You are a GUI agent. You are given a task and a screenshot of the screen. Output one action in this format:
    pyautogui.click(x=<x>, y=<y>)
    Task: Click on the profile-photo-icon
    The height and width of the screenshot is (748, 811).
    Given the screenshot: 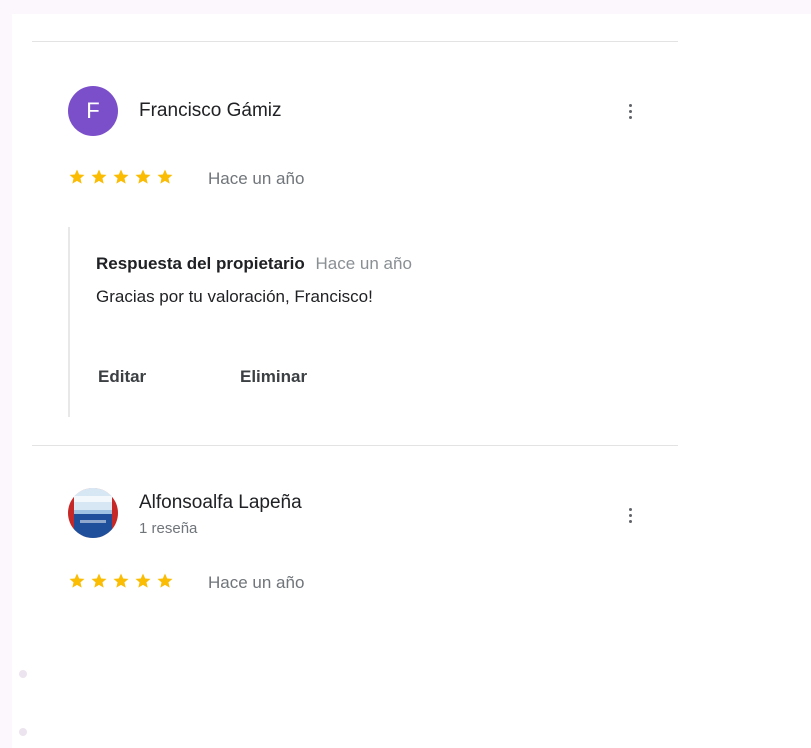 What is the action you would take?
    pyautogui.click(x=93, y=513)
    